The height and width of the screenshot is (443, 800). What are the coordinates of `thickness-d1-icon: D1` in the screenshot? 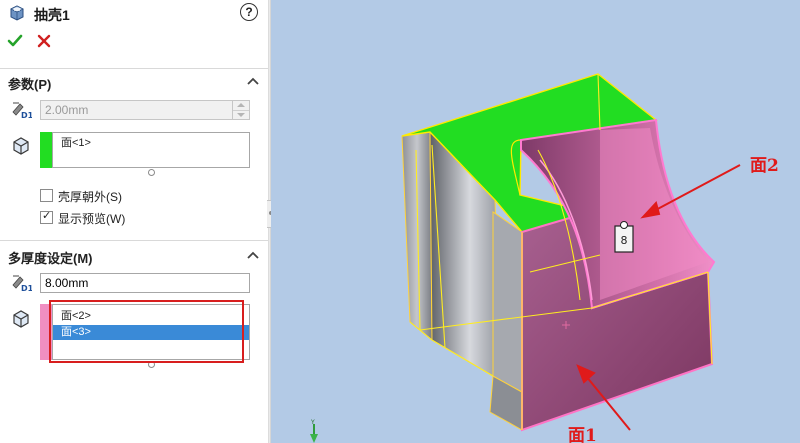 It's located at (22, 111).